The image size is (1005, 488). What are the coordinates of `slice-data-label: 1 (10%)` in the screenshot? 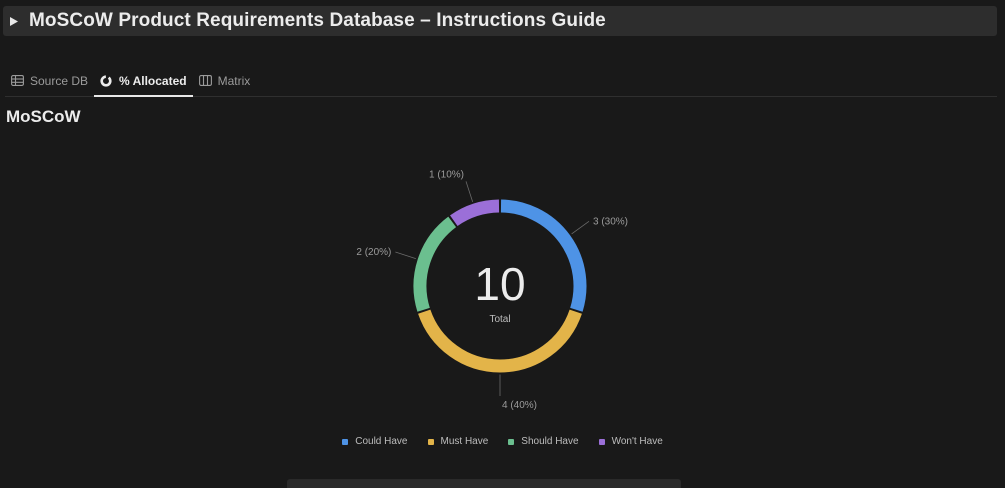 It's located at (446, 174).